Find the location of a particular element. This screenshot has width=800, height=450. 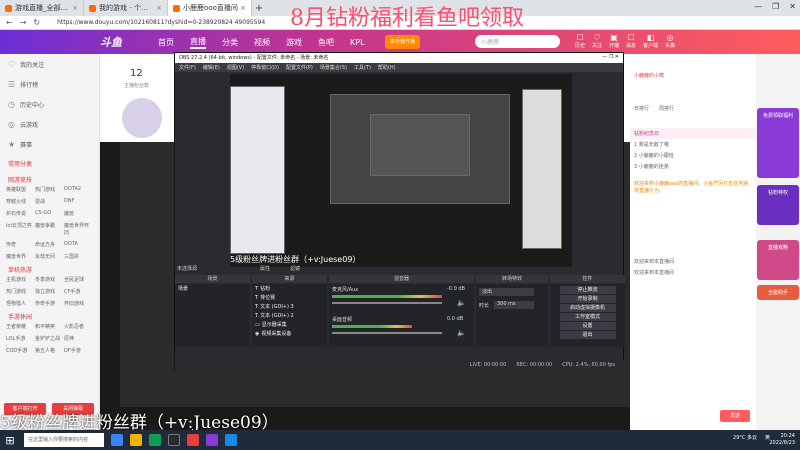

history-button: ☐ 历史 is located at coordinates (580, 41).